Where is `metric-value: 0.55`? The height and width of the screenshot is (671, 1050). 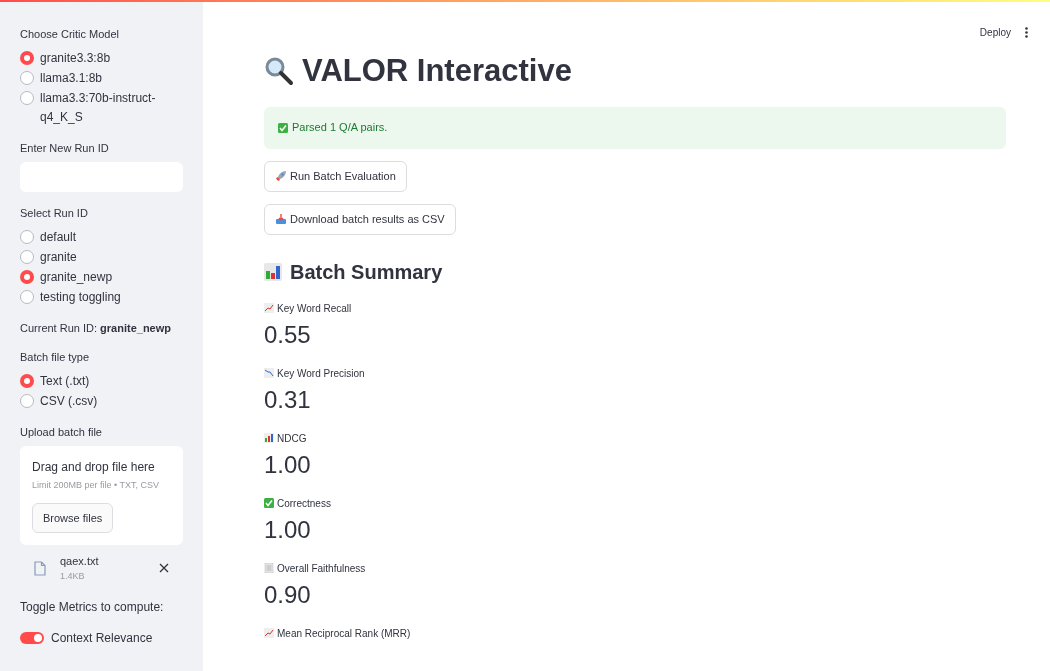
metric-value: 0.55 is located at coordinates (288, 334).